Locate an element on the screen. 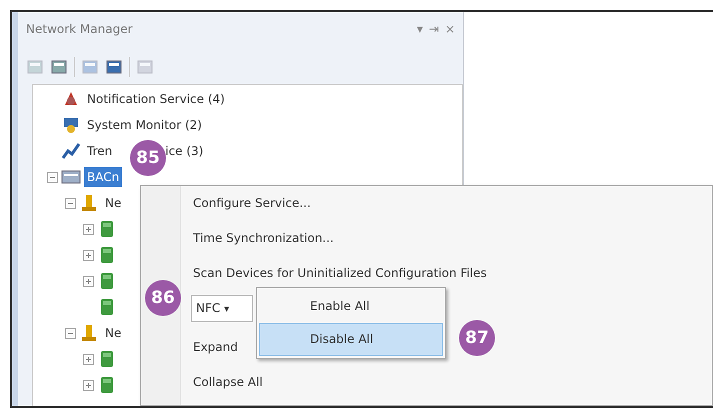 This screenshot has height=410, width=713. caret-icon: ▾ is located at coordinates (227, 309).